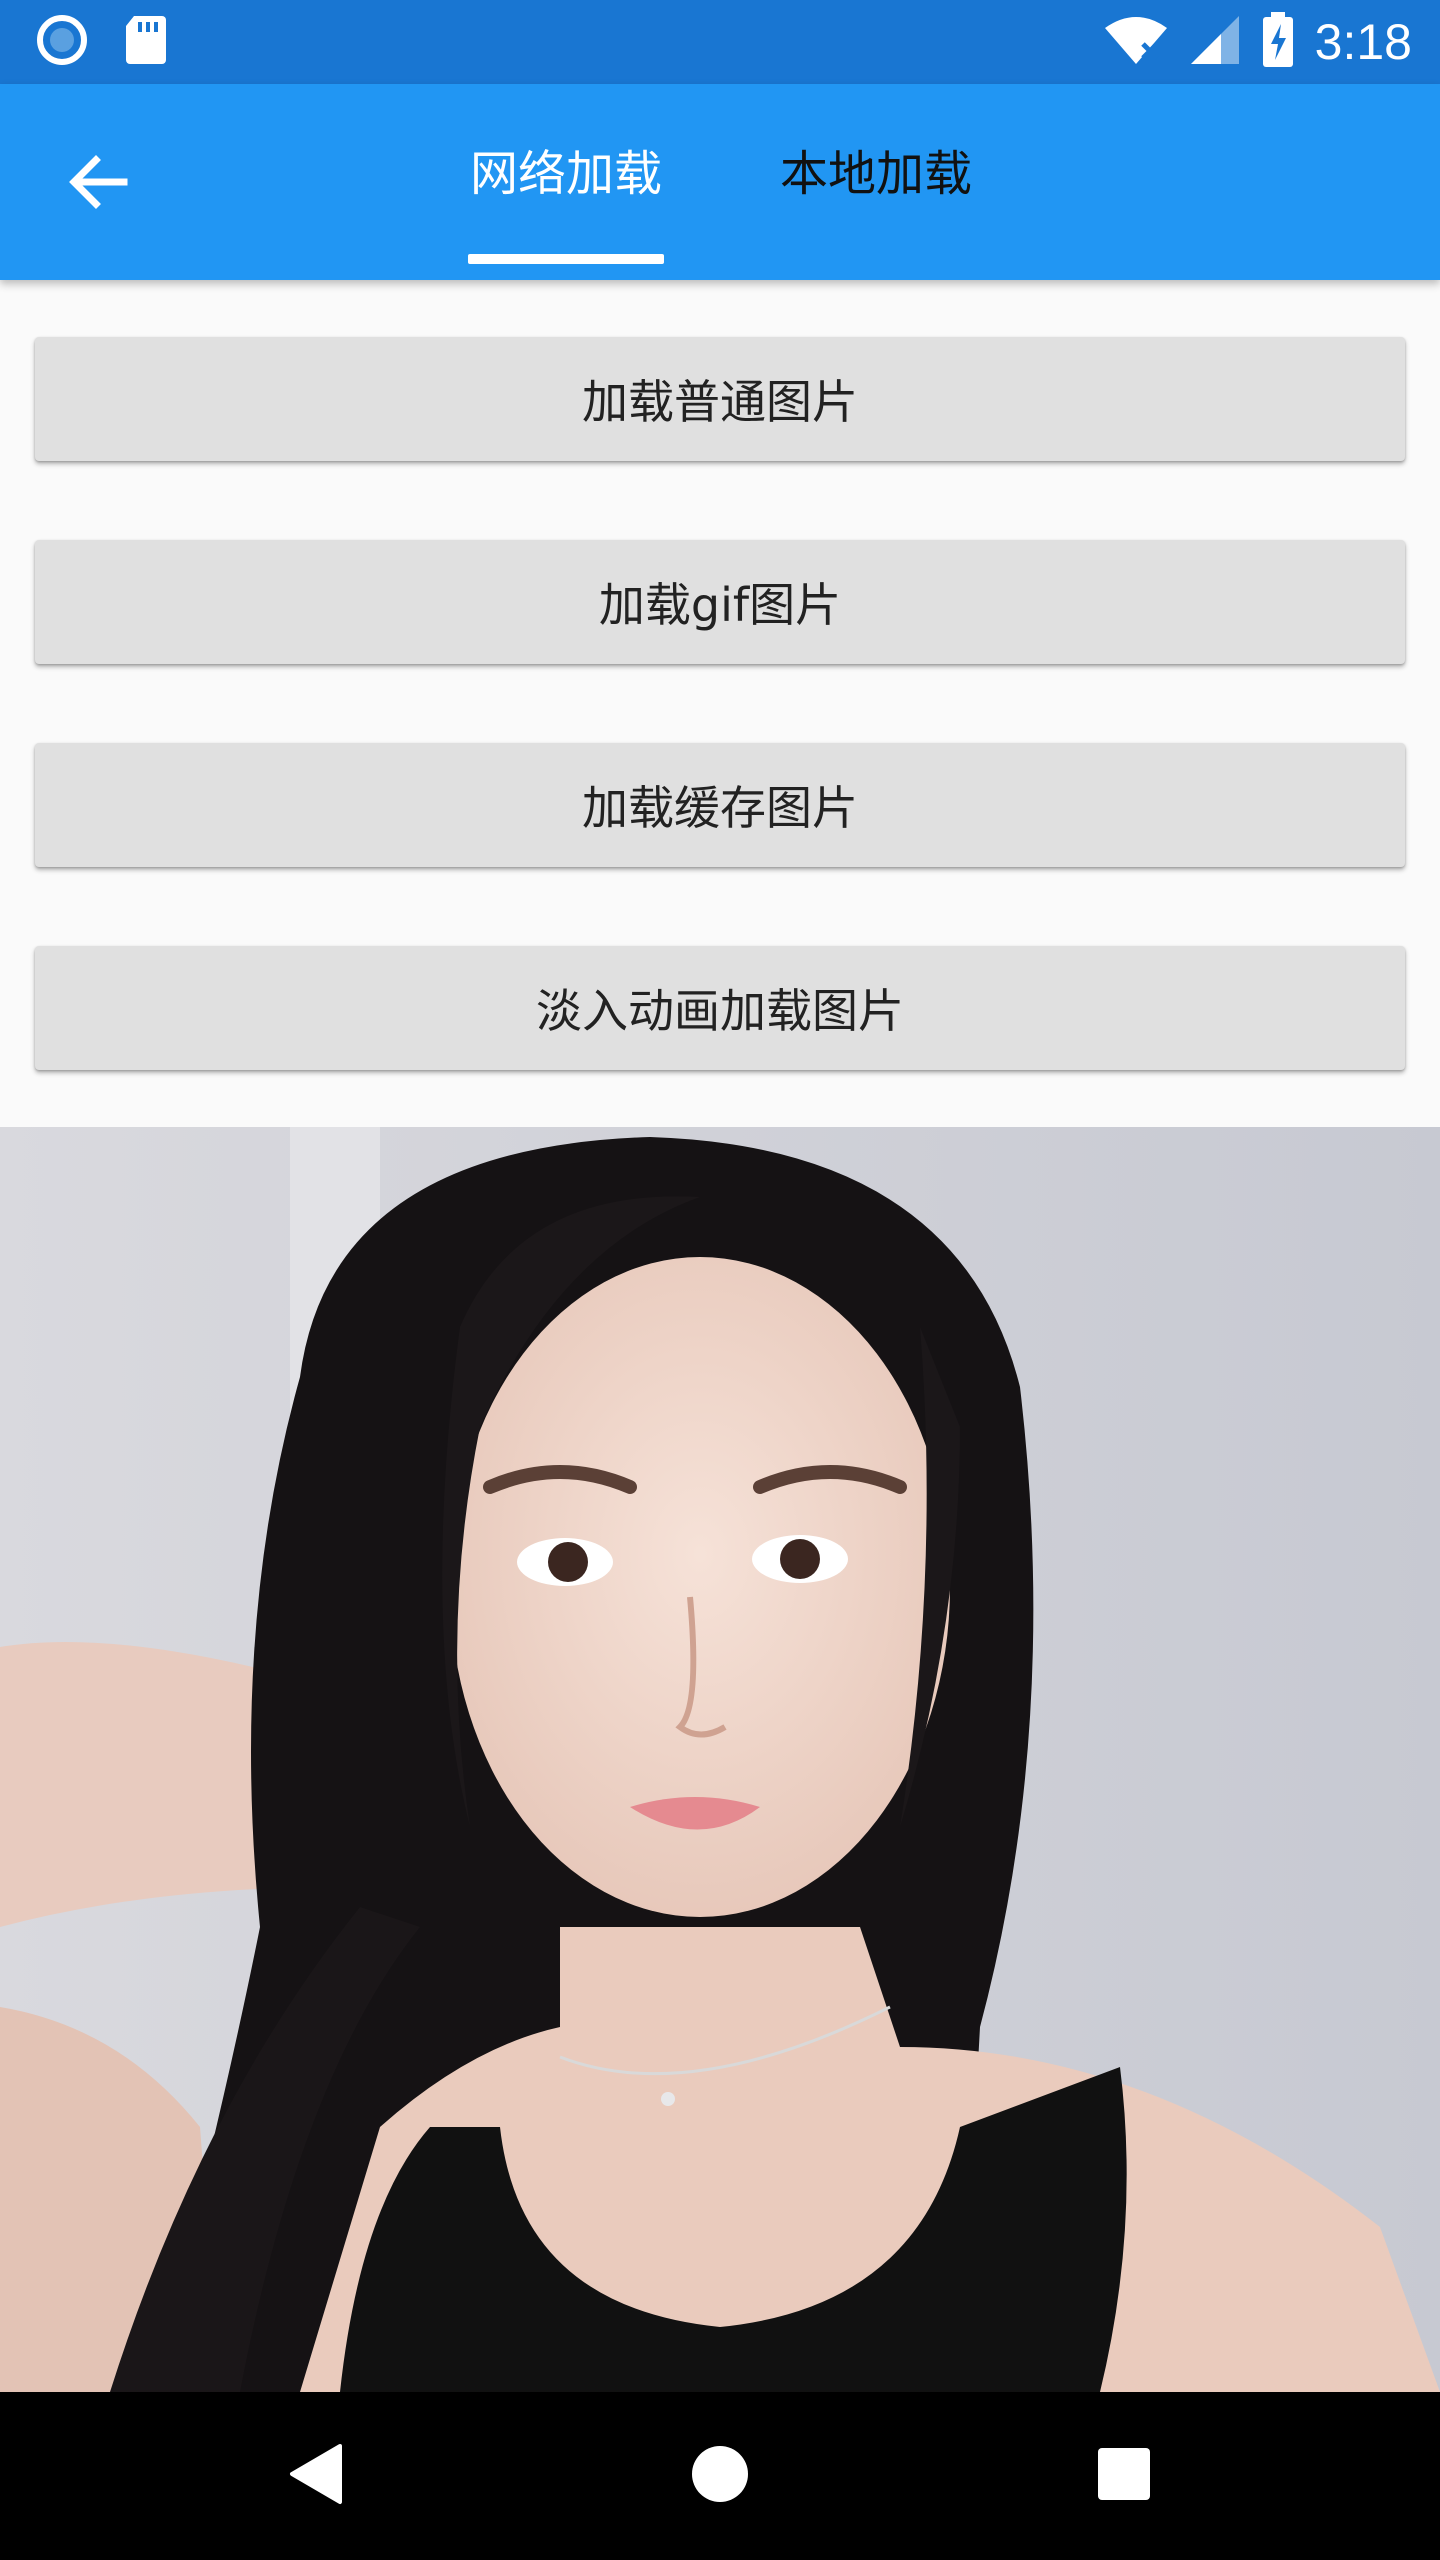 This screenshot has width=1440, height=2560. What do you see at coordinates (1278, 42) in the screenshot?
I see `battery-charging-icon` at bounding box center [1278, 42].